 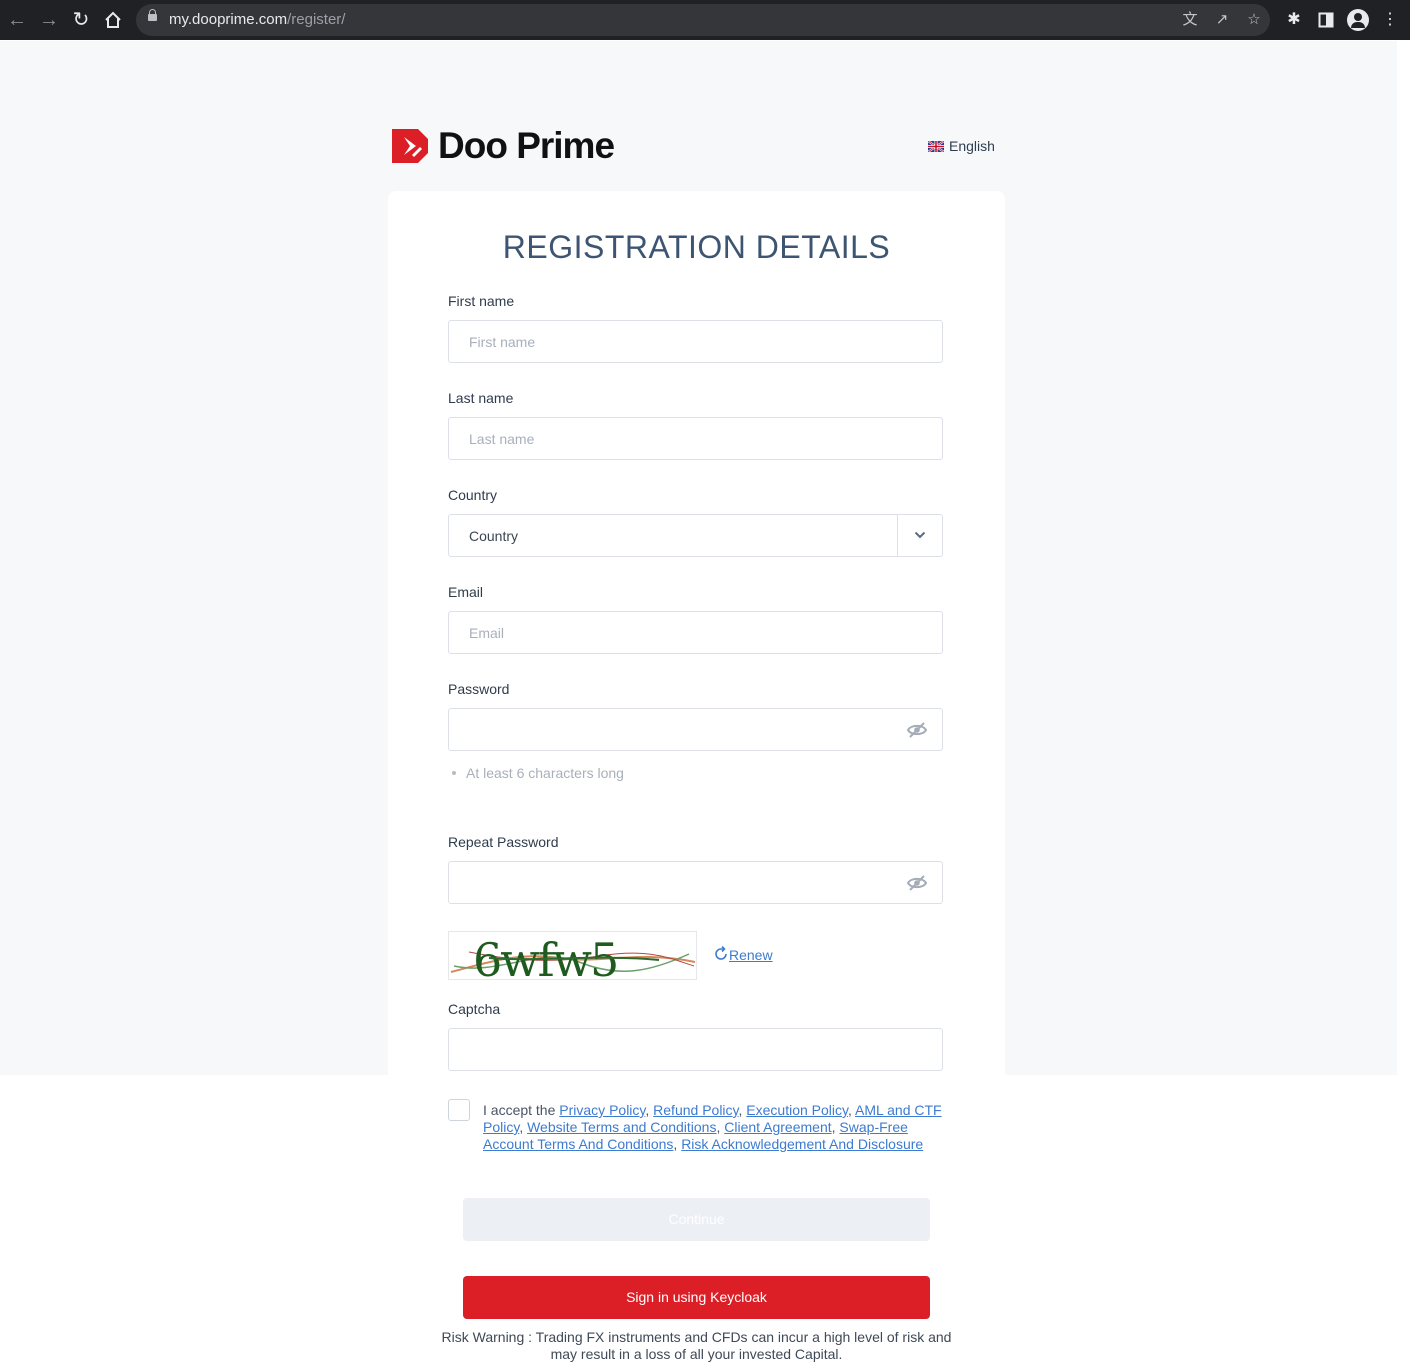 What do you see at coordinates (113, 20) in the screenshot?
I see `home-icon` at bounding box center [113, 20].